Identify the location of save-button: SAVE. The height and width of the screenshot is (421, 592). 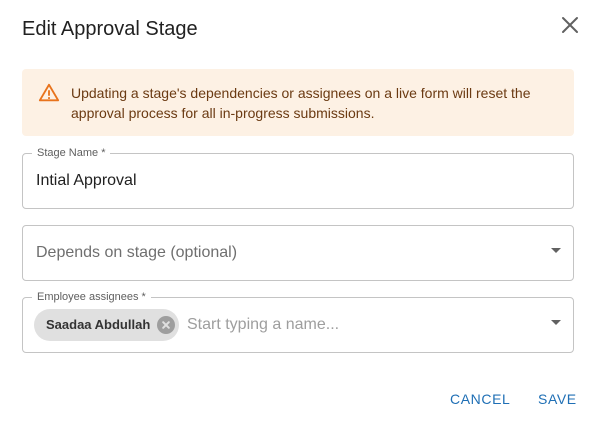
(557, 399).